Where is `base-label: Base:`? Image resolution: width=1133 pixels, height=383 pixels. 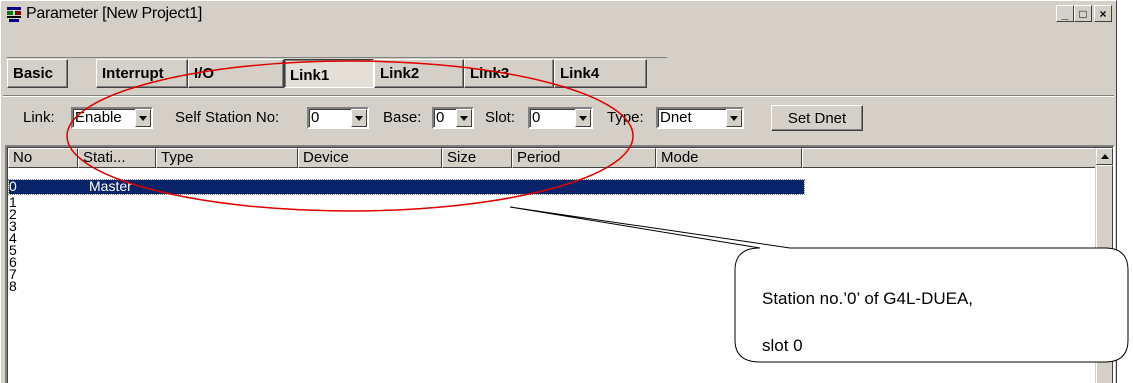 base-label: Base: is located at coordinates (402, 117).